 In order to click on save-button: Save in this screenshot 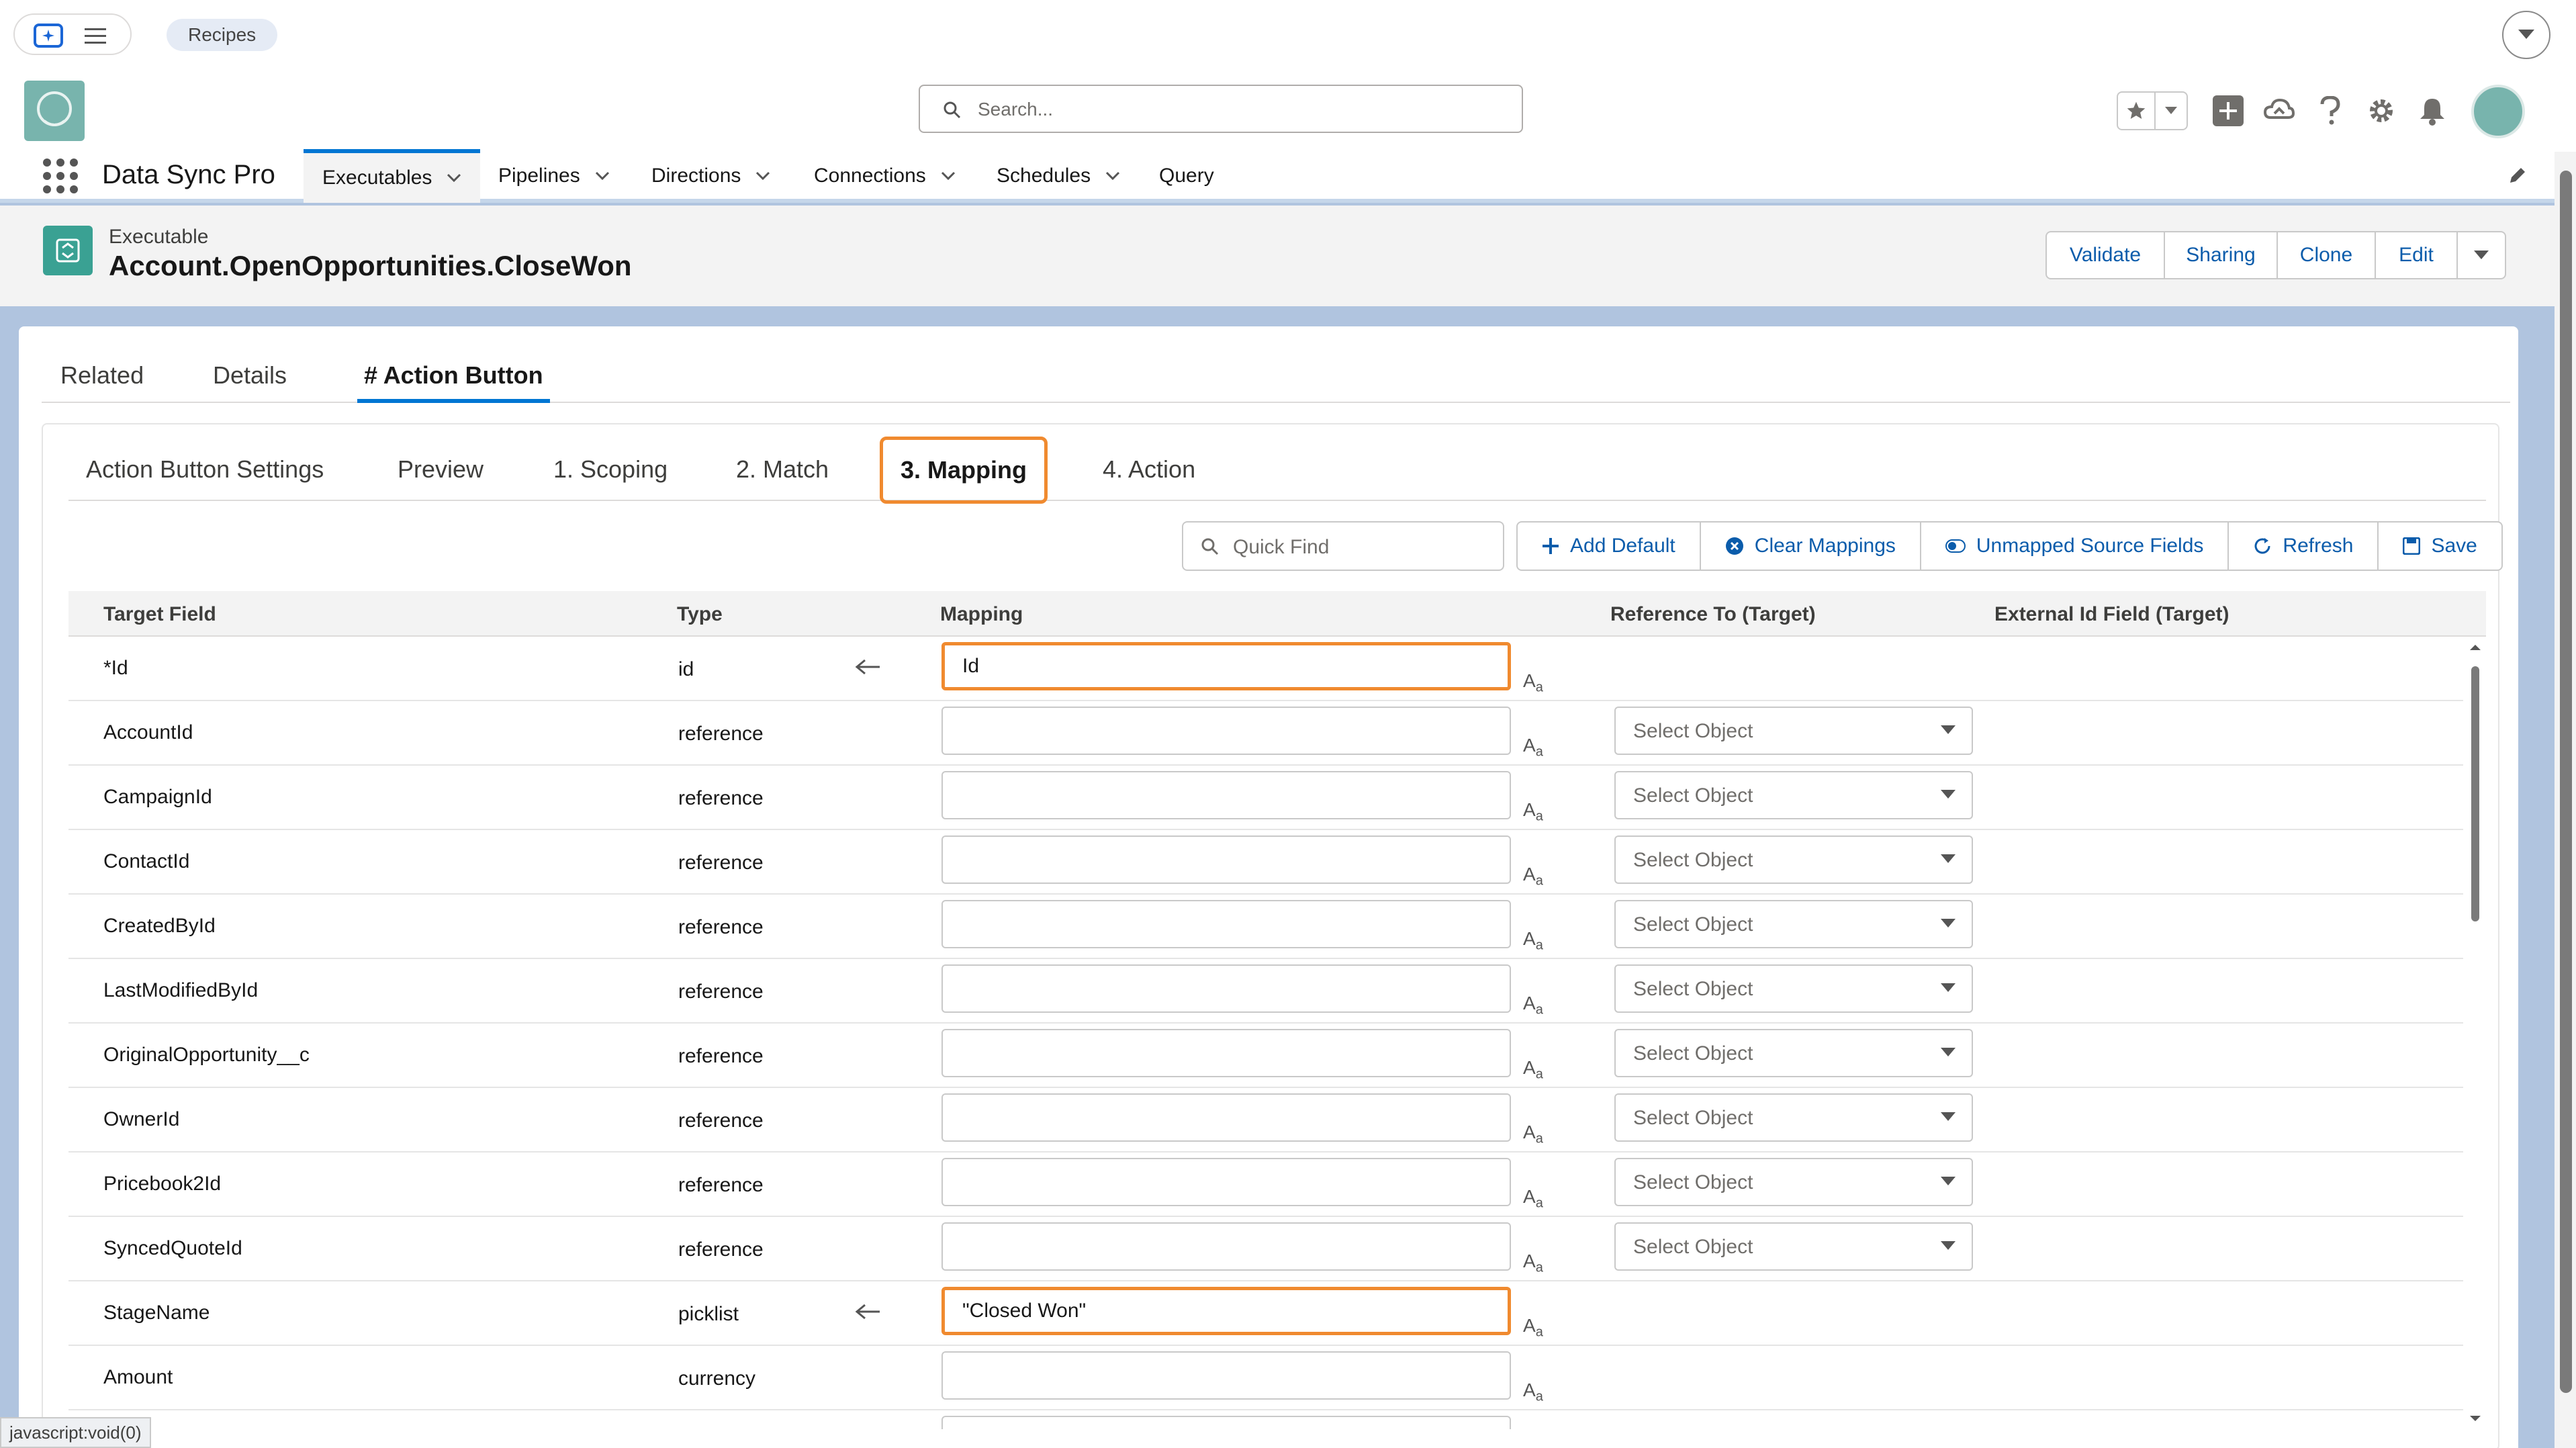, I will do `click(2440, 546)`.